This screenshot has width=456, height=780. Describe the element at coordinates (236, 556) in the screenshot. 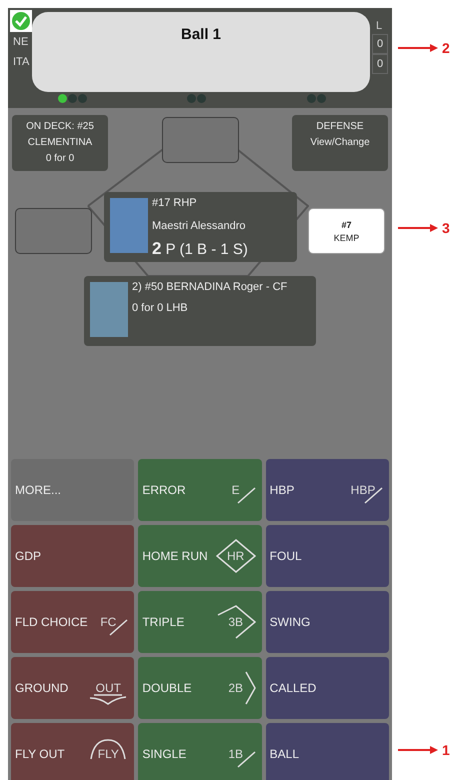

I see `diamond-mark-icon: HR` at that location.